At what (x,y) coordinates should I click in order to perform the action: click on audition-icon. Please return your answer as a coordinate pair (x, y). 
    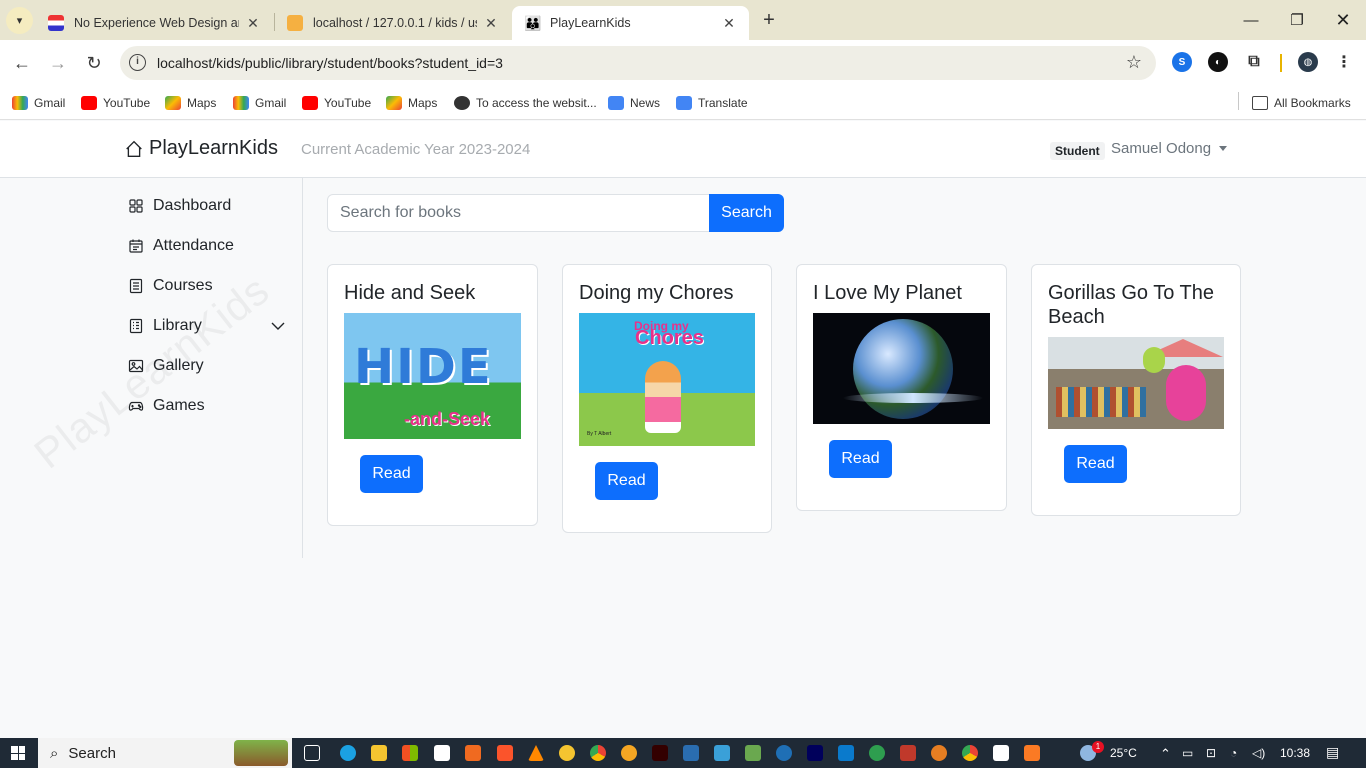
    Looking at the image, I should click on (815, 753).